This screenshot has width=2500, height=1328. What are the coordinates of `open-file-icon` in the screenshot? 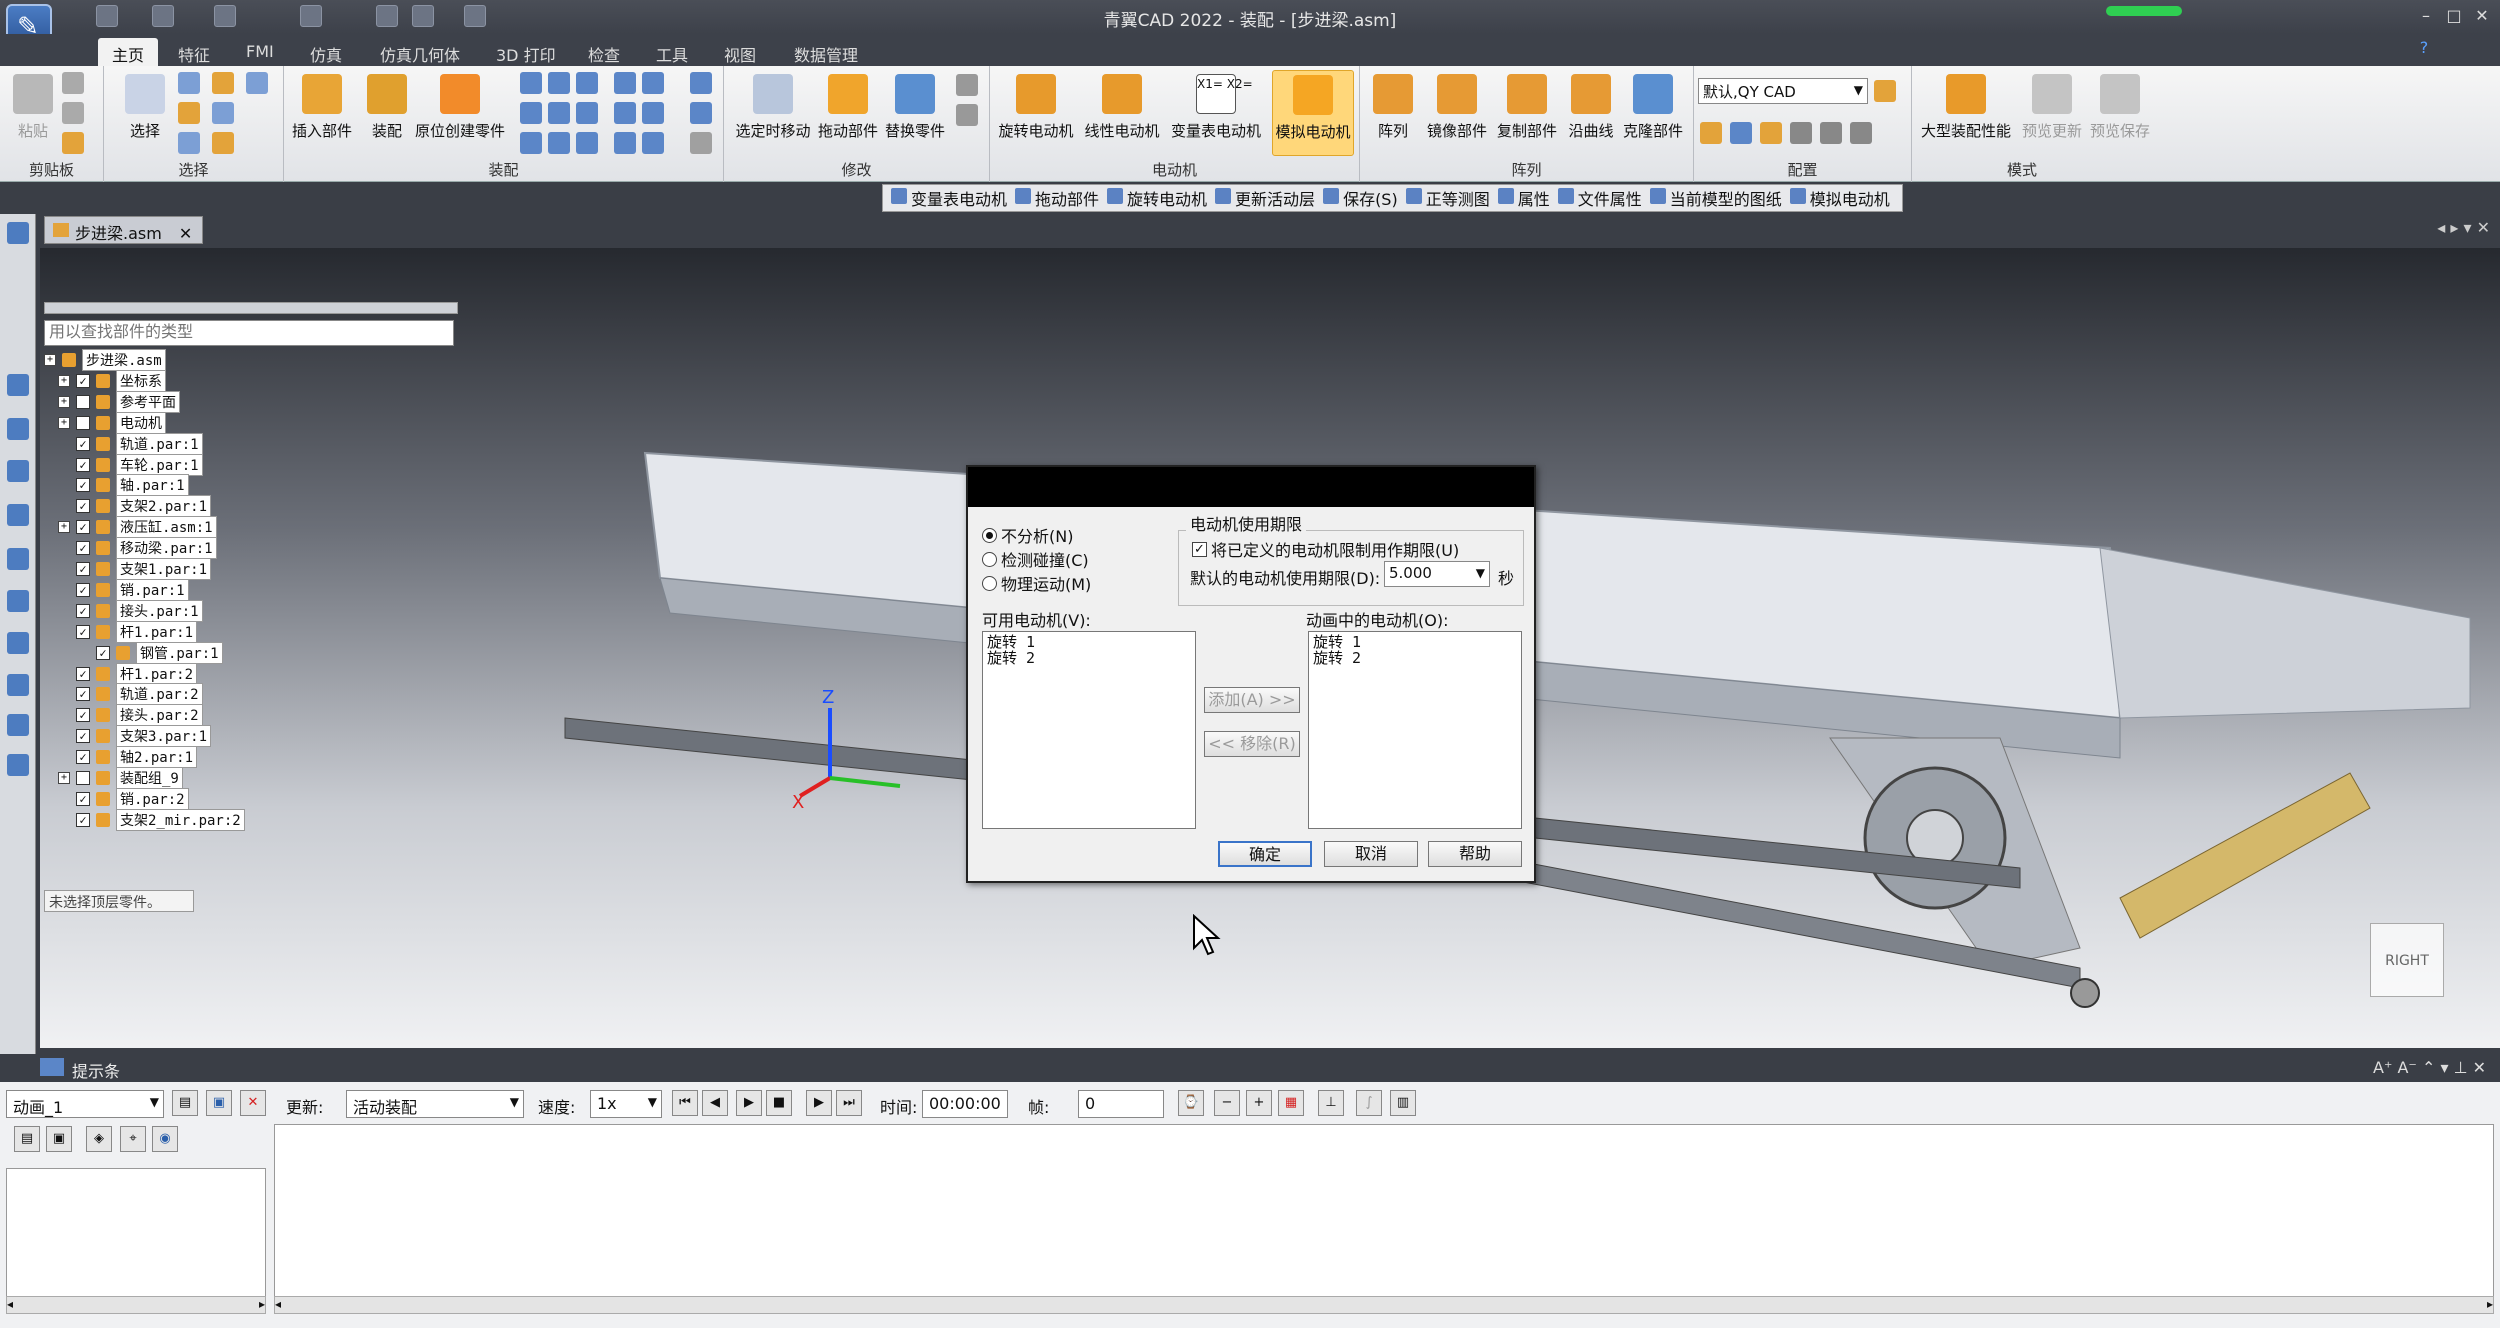 It's located at (163, 16).